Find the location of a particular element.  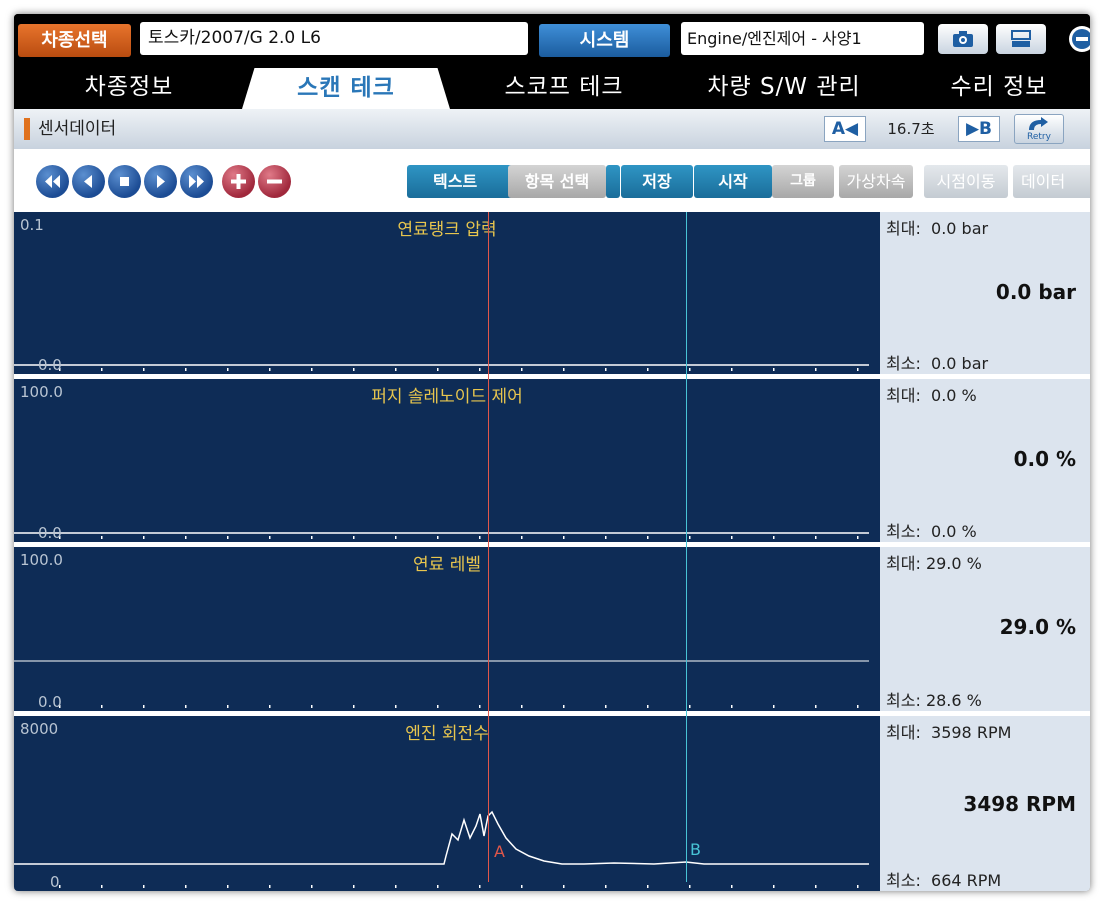

play-button is located at coordinates (160, 181).